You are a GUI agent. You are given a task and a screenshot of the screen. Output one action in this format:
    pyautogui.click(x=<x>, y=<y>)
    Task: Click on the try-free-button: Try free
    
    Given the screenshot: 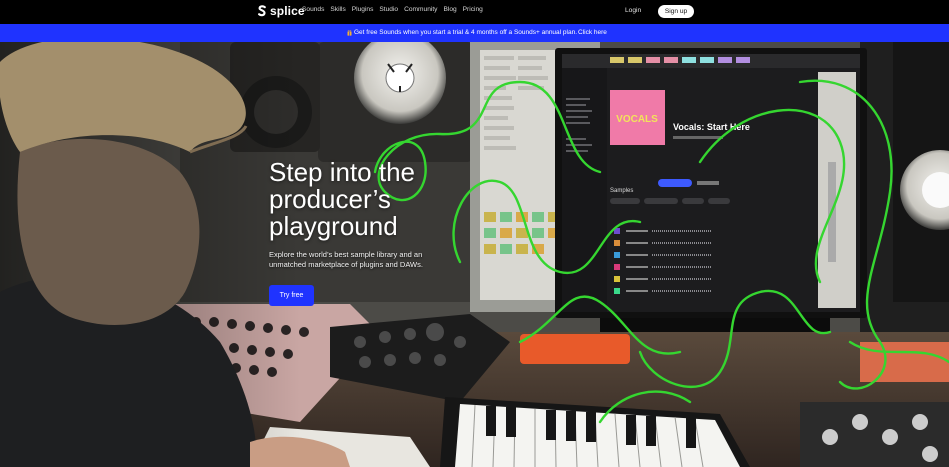 What is the action you would take?
    pyautogui.click(x=291, y=295)
    